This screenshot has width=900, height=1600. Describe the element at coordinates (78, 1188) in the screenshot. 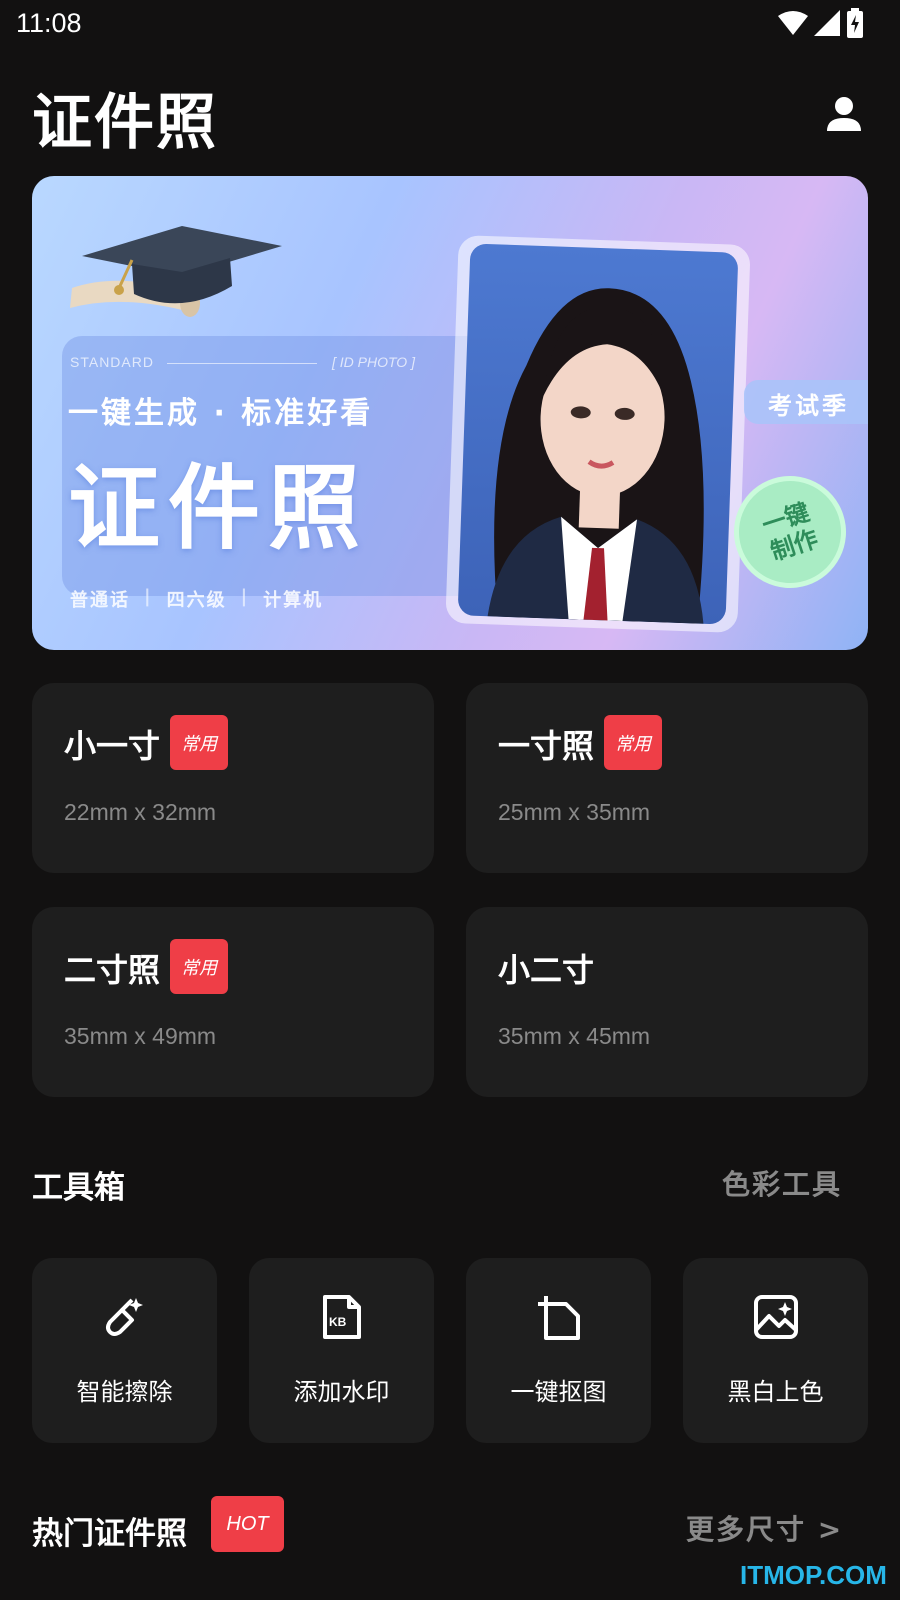

I see `toolbox-title: 工具箱` at that location.